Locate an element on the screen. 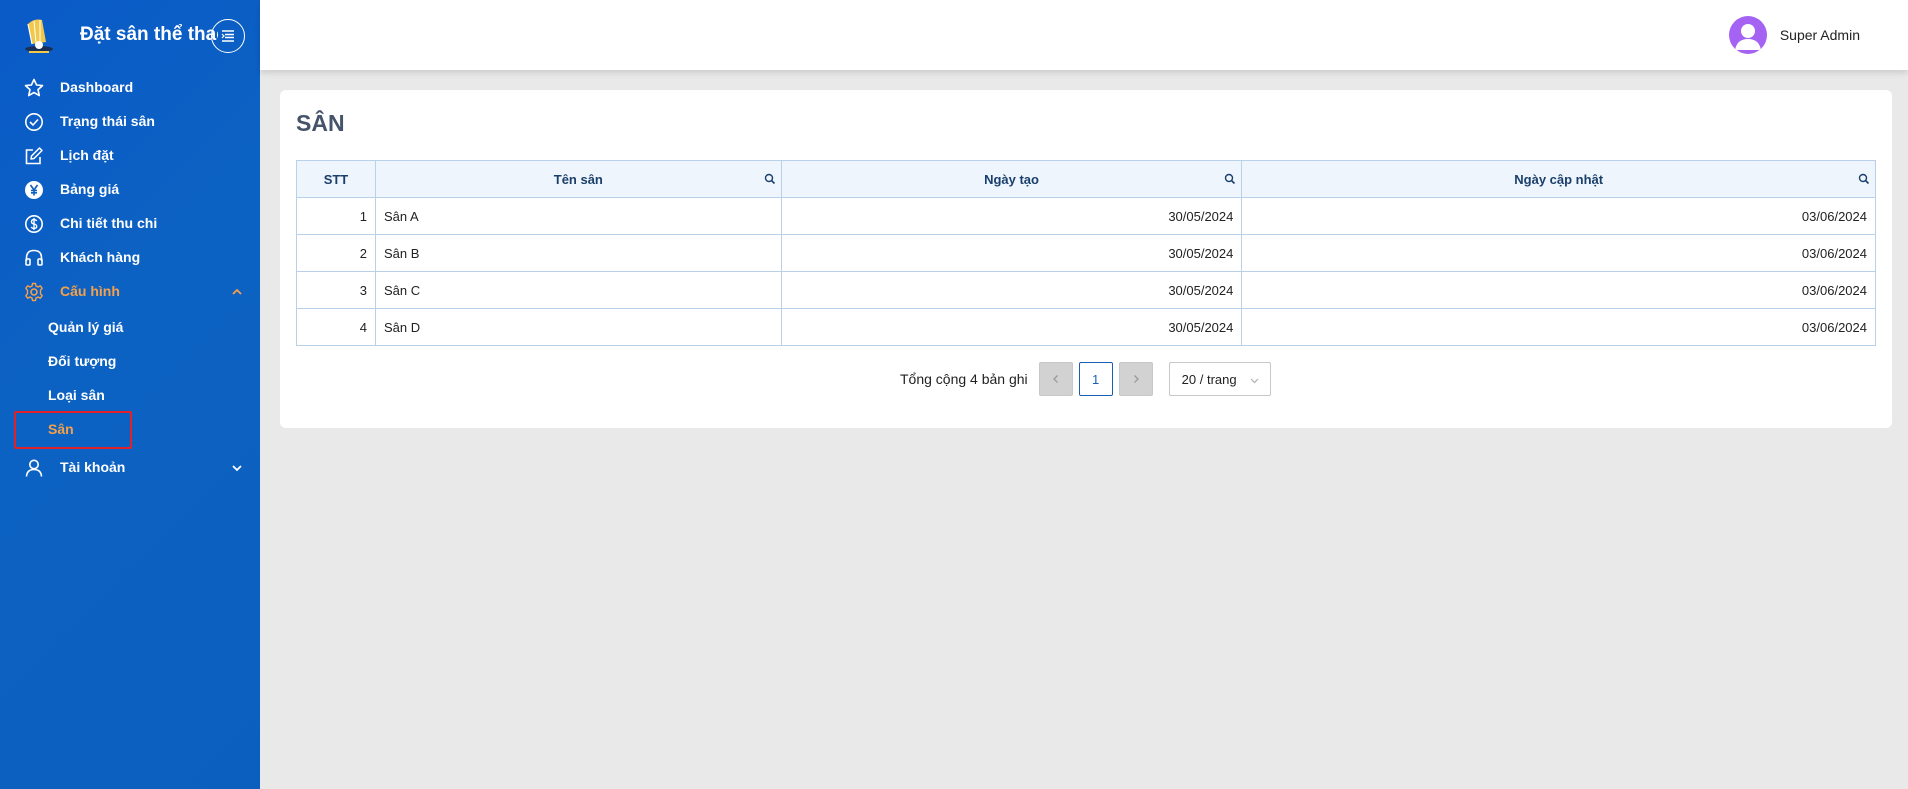 The height and width of the screenshot is (789, 1908). user-name: Super Admin is located at coordinates (1819, 35).